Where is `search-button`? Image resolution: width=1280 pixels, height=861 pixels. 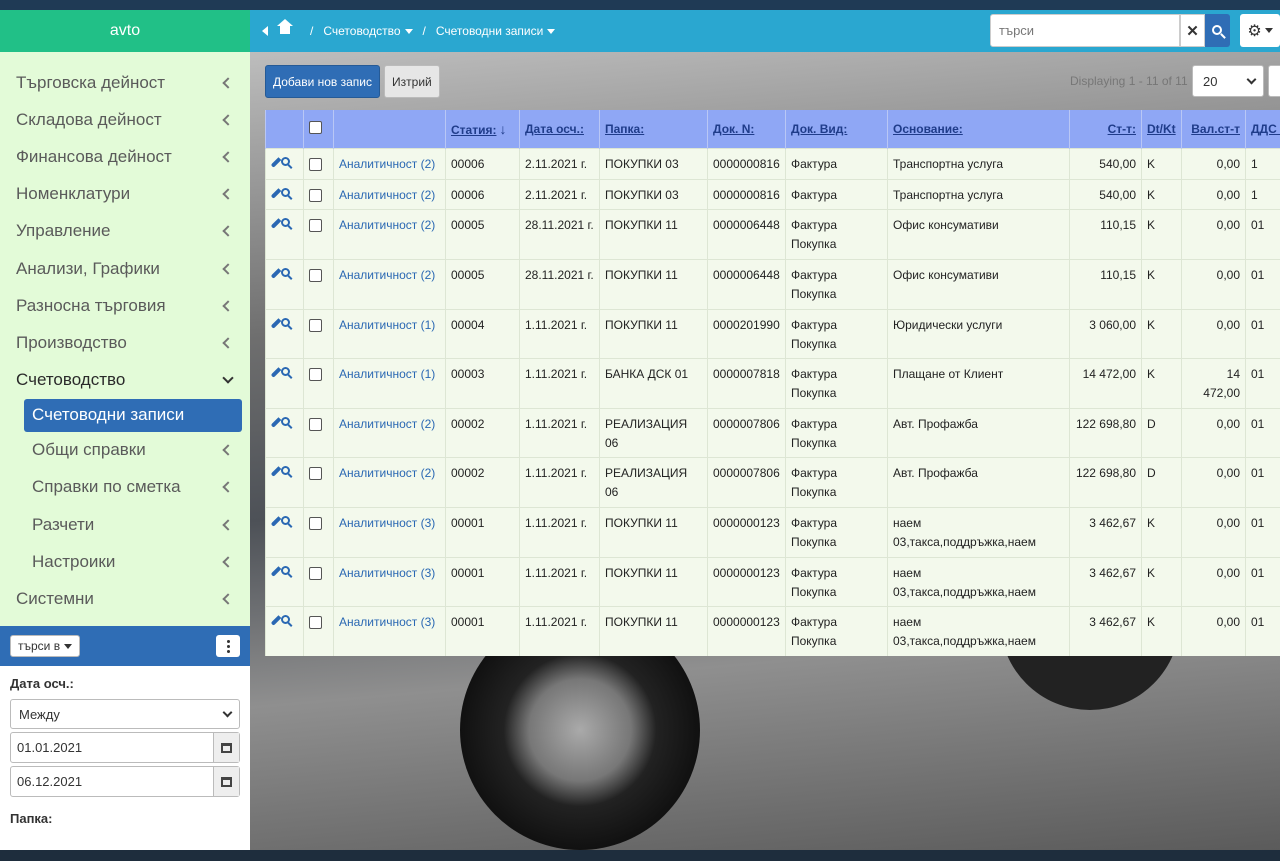 search-button is located at coordinates (1217, 30).